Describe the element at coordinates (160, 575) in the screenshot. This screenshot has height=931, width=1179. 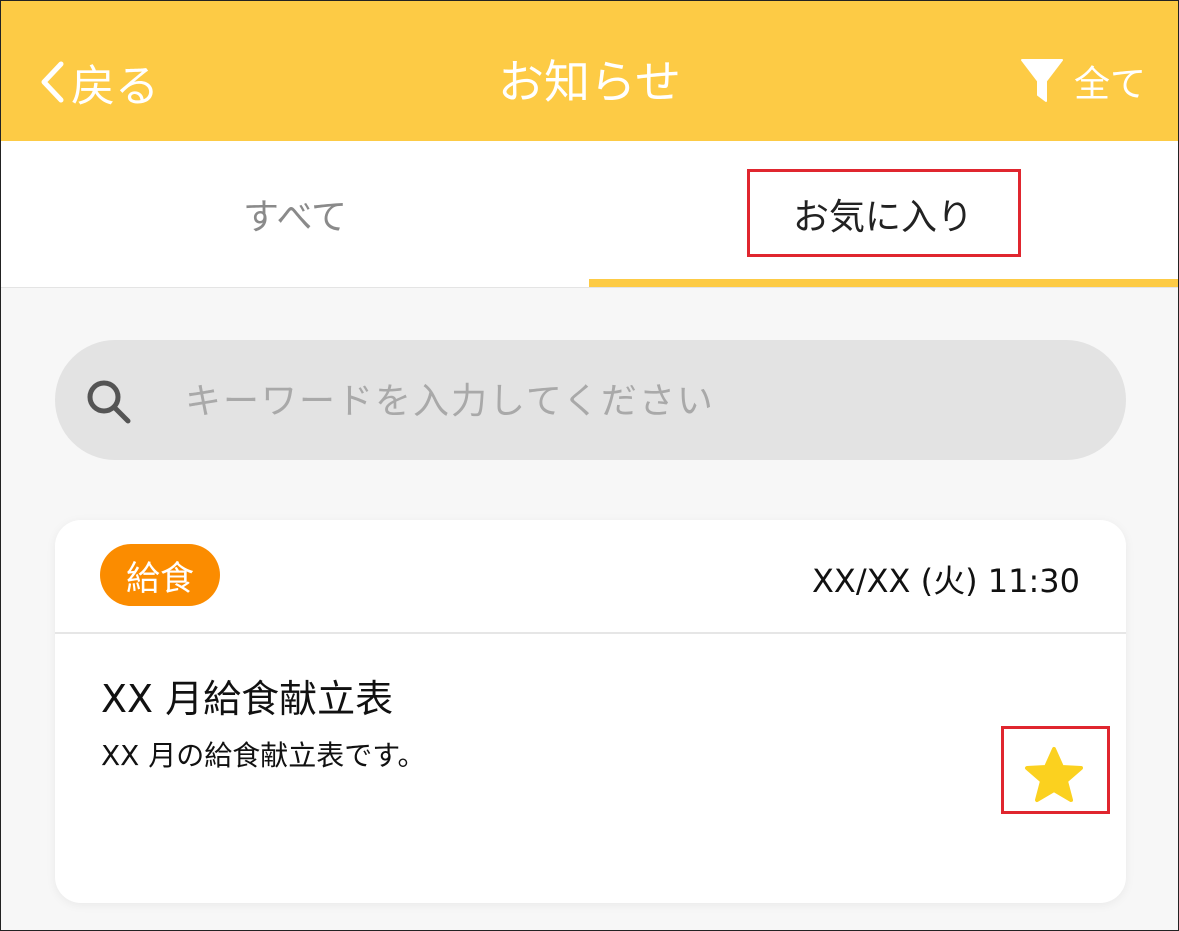
I see `category-badge: 給食` at that location.